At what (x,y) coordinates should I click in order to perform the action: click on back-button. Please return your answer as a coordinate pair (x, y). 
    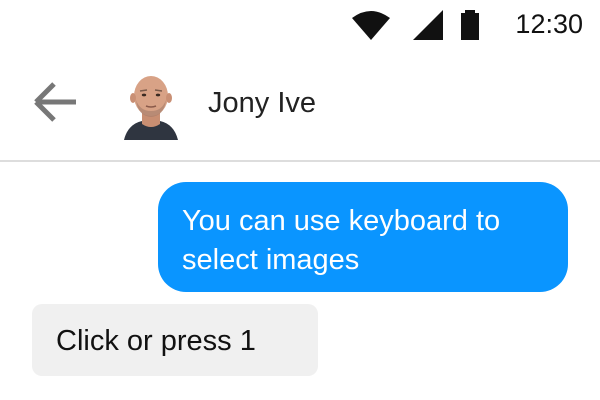
    Looking at the image, I should click on (54, 102).